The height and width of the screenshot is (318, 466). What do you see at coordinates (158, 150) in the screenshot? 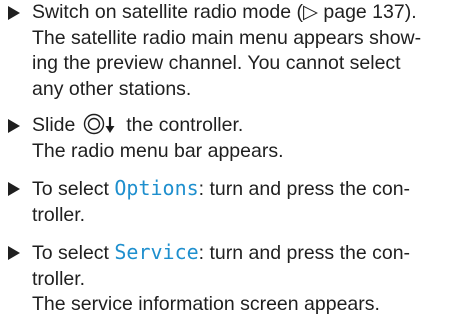
I see `step-result-text: The radio menu bar appears.` at bounding box center [158, 150].